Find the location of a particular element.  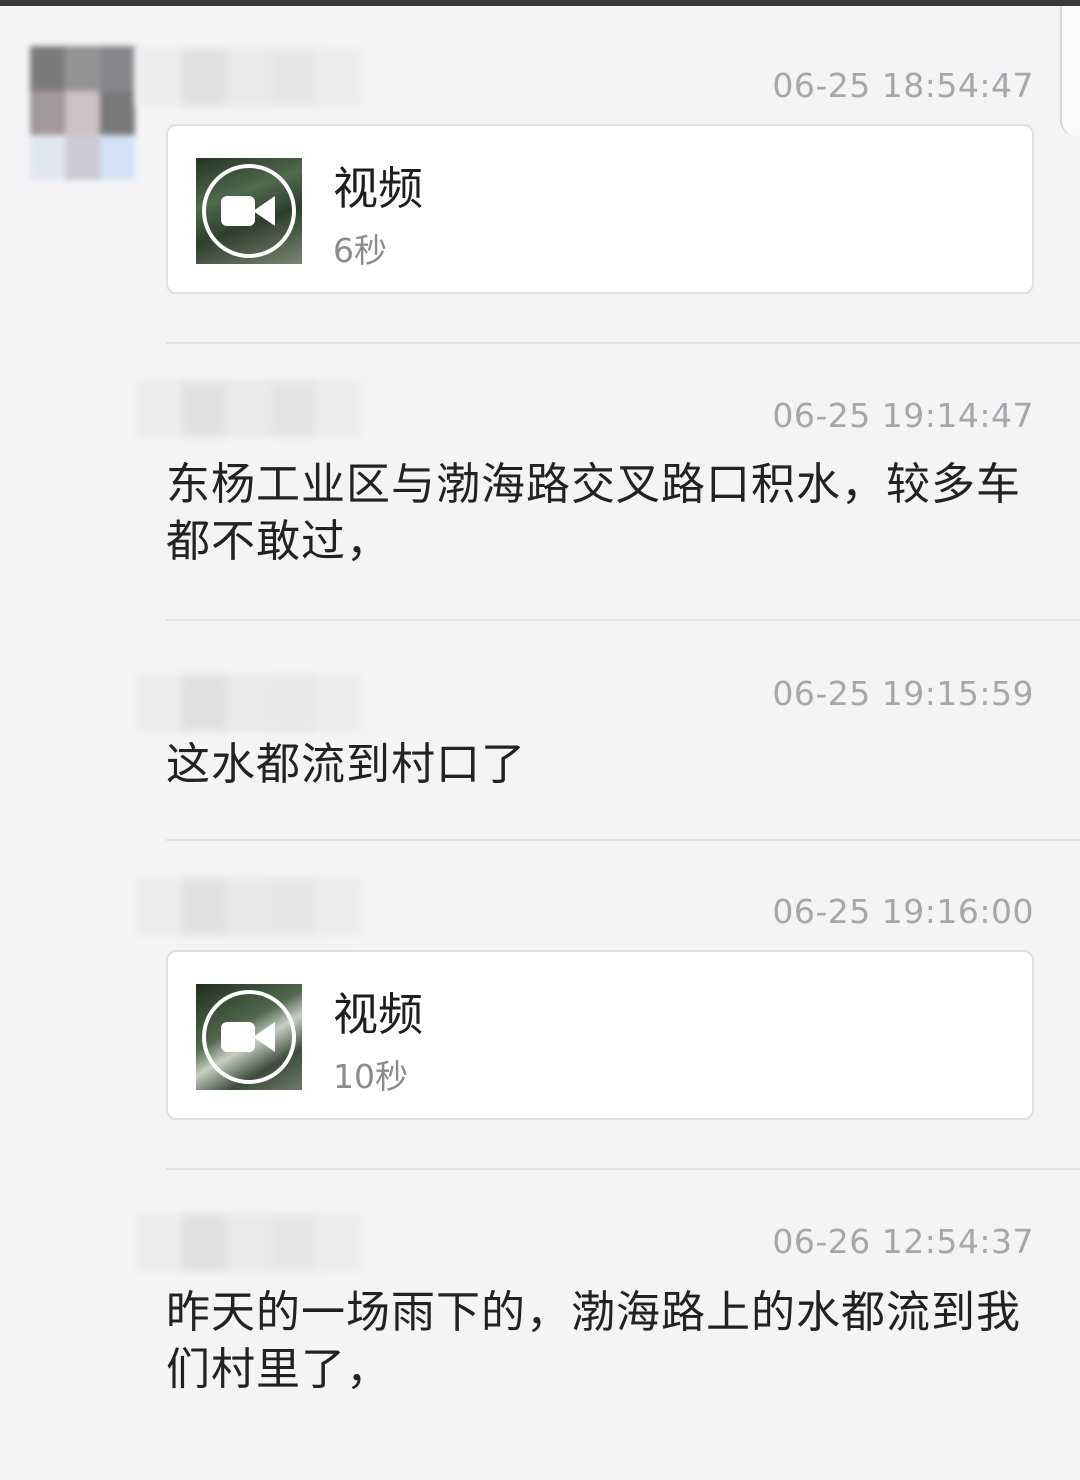

video-duration: 10秒 is located at coordinates (370, 1076).